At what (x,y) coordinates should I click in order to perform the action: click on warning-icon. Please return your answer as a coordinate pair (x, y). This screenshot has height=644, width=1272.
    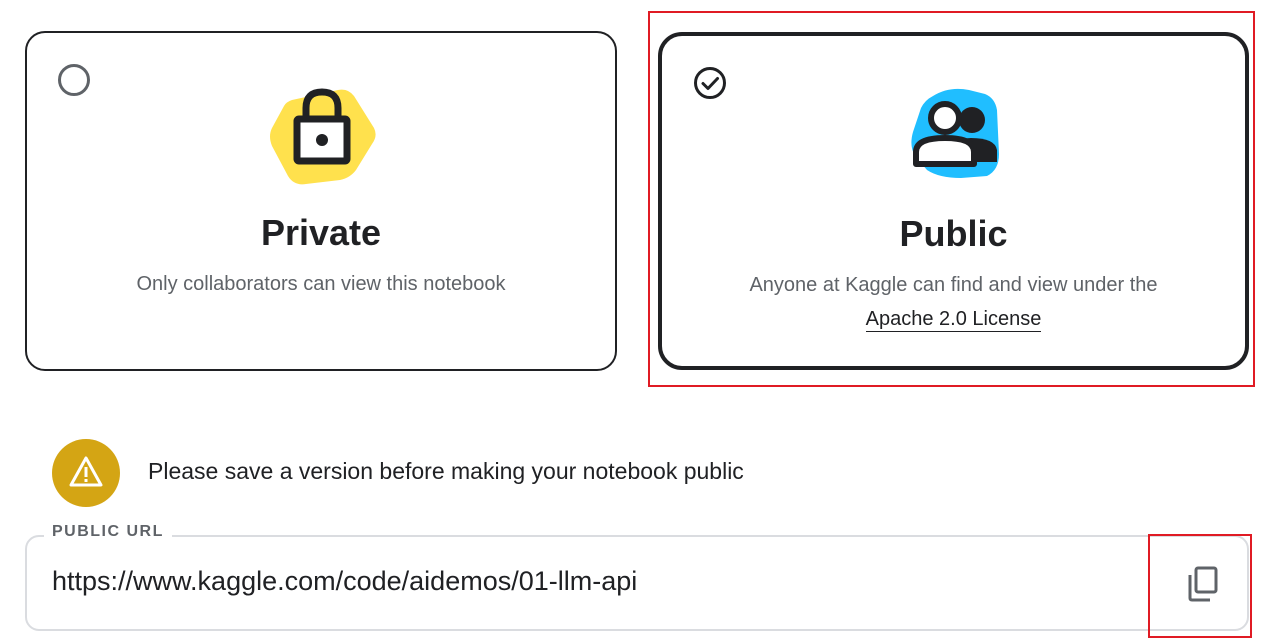
    Looking at the image, I should click on (86, 473).